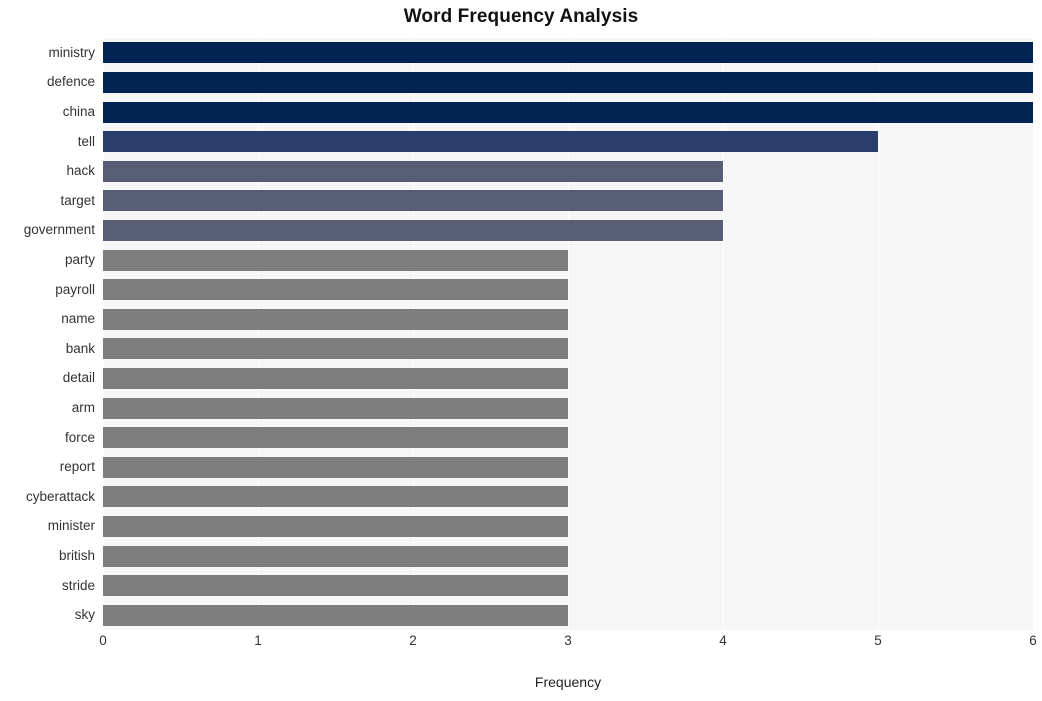  I want to click on y-tick-label-cyberattack: cyberattack, so click(60, 496).